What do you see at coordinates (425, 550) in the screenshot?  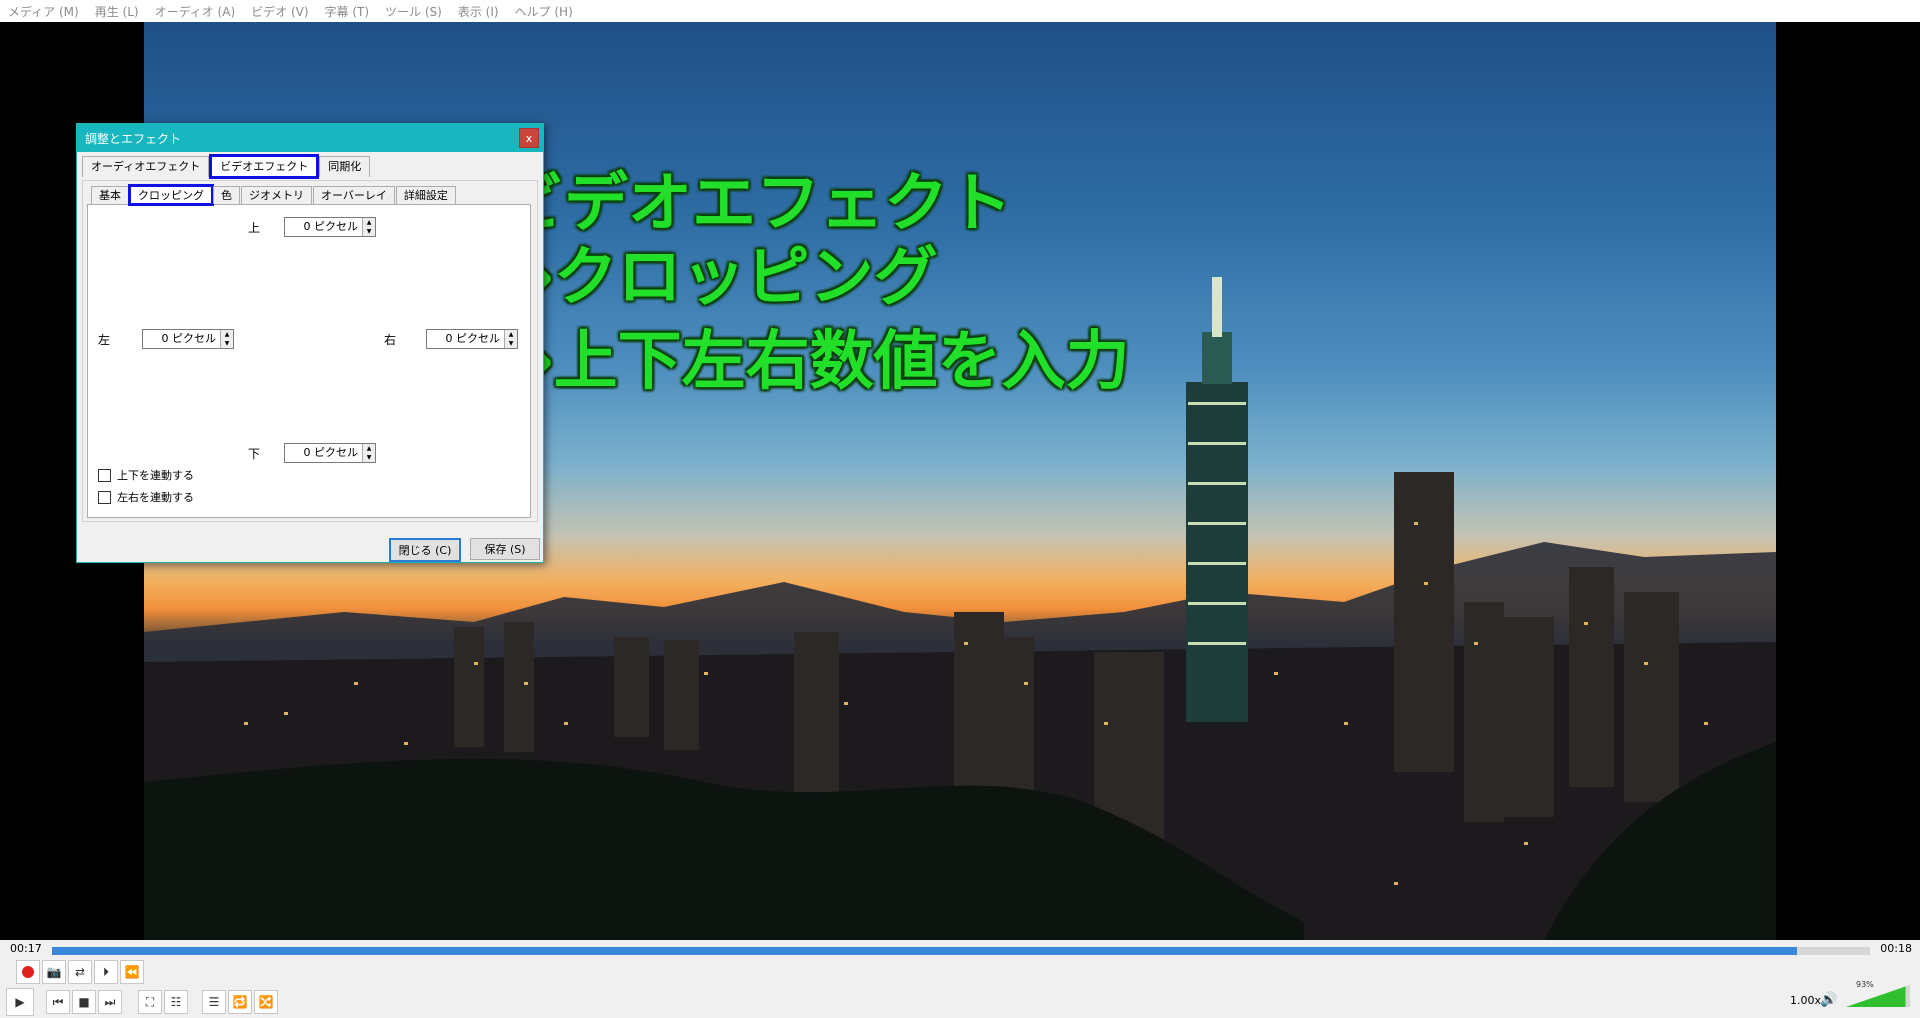 I see `close-button: 閉じる (C)` at bounding box center [425, 550].